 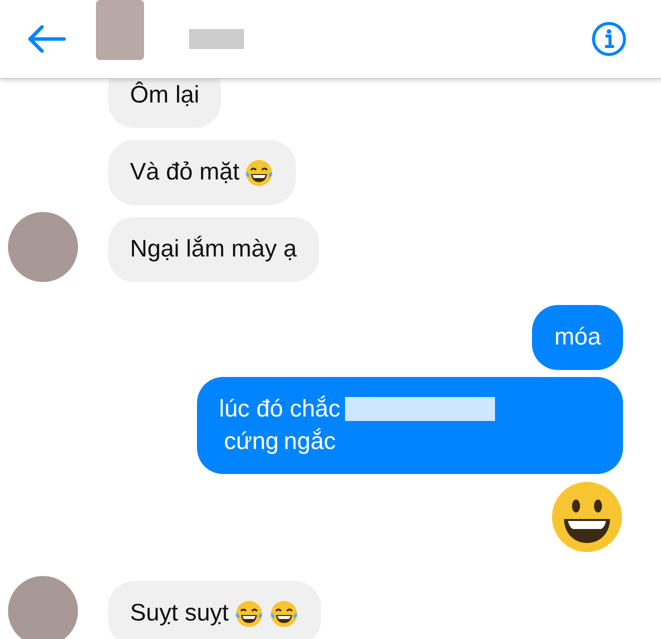 I want to click on message-text: Ngại lắm mày ạ, so click(x=213, y=249).